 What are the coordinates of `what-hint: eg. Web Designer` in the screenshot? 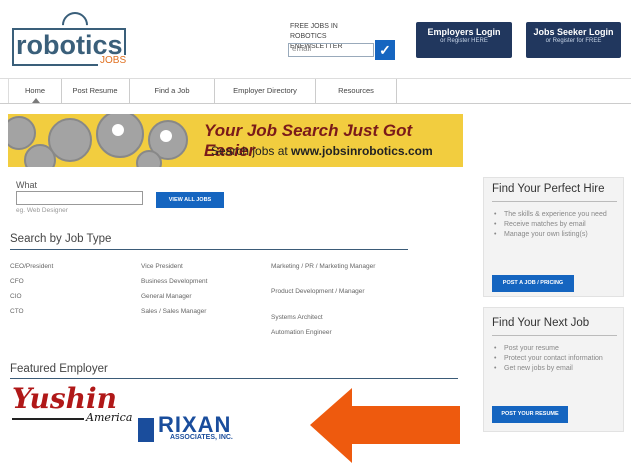 It's located at (42, 210).